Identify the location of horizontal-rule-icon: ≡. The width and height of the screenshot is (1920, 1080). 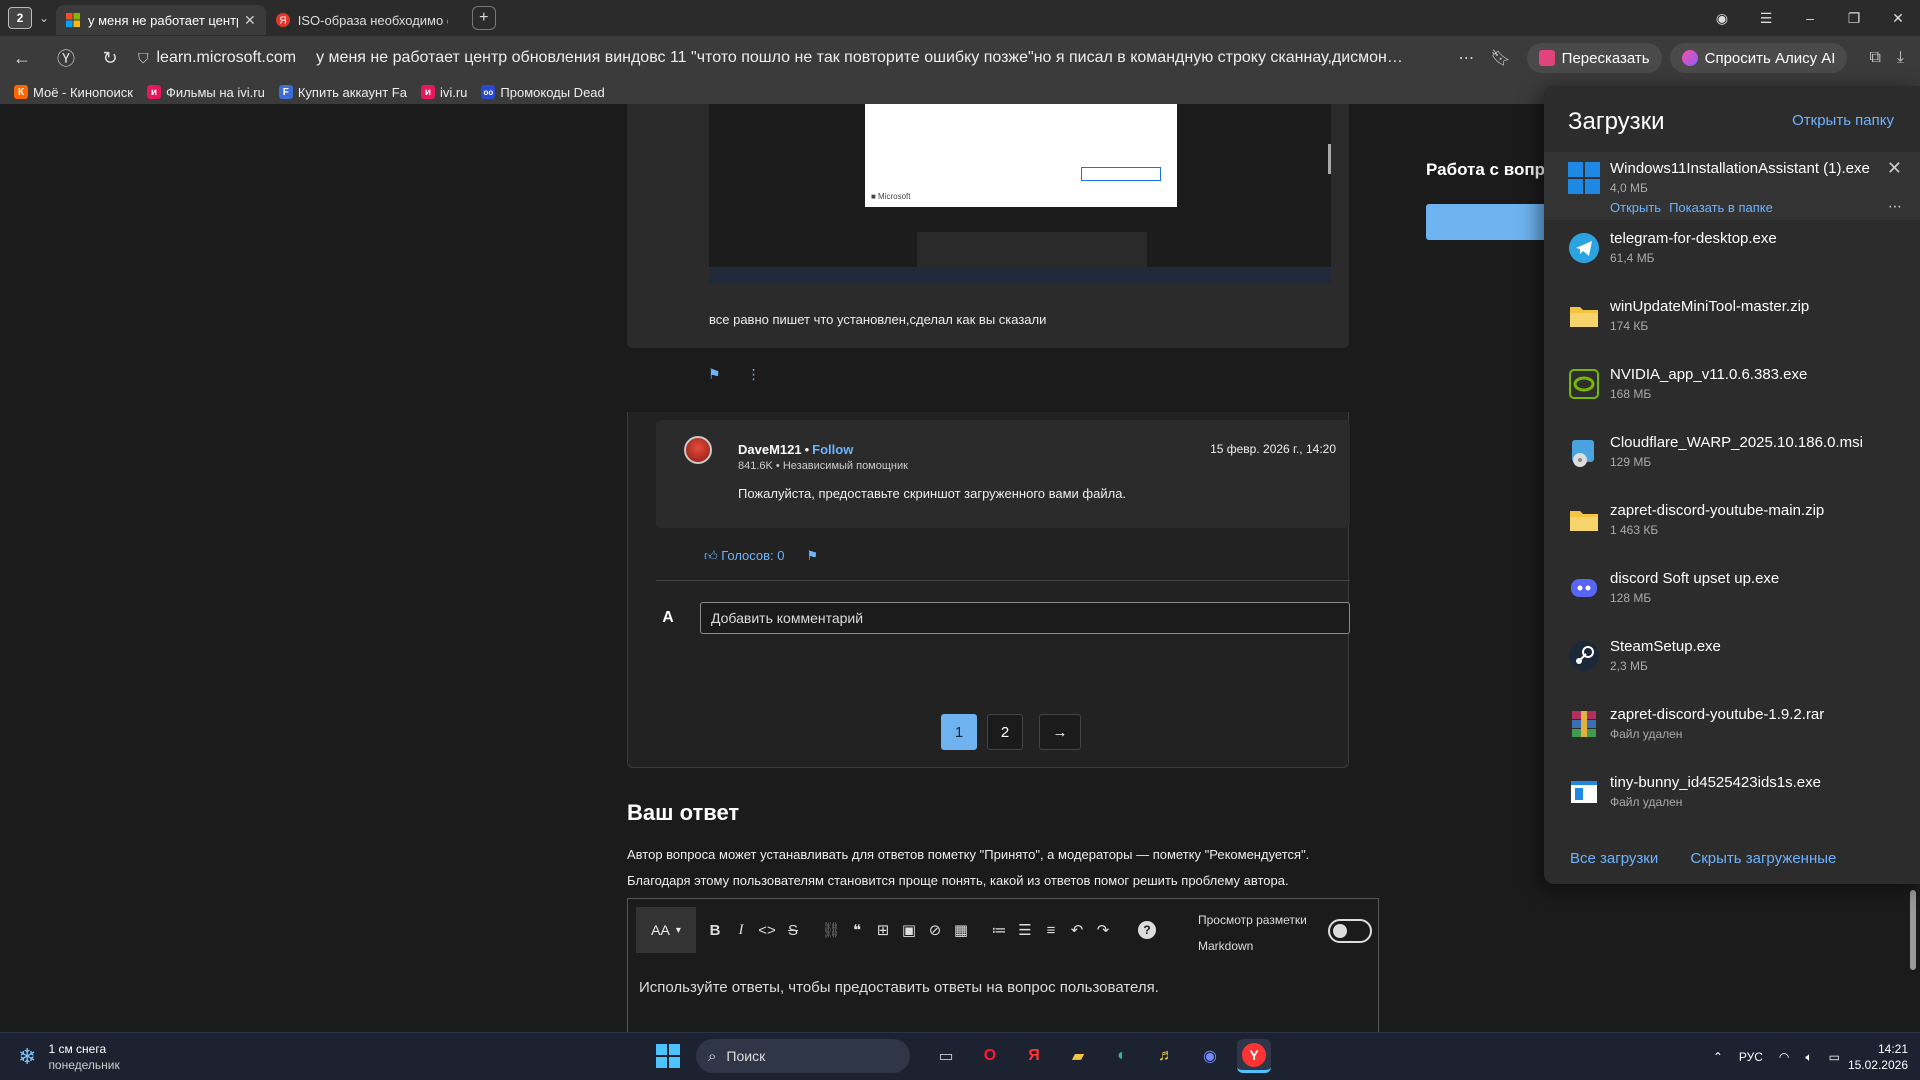
(1051, 930).